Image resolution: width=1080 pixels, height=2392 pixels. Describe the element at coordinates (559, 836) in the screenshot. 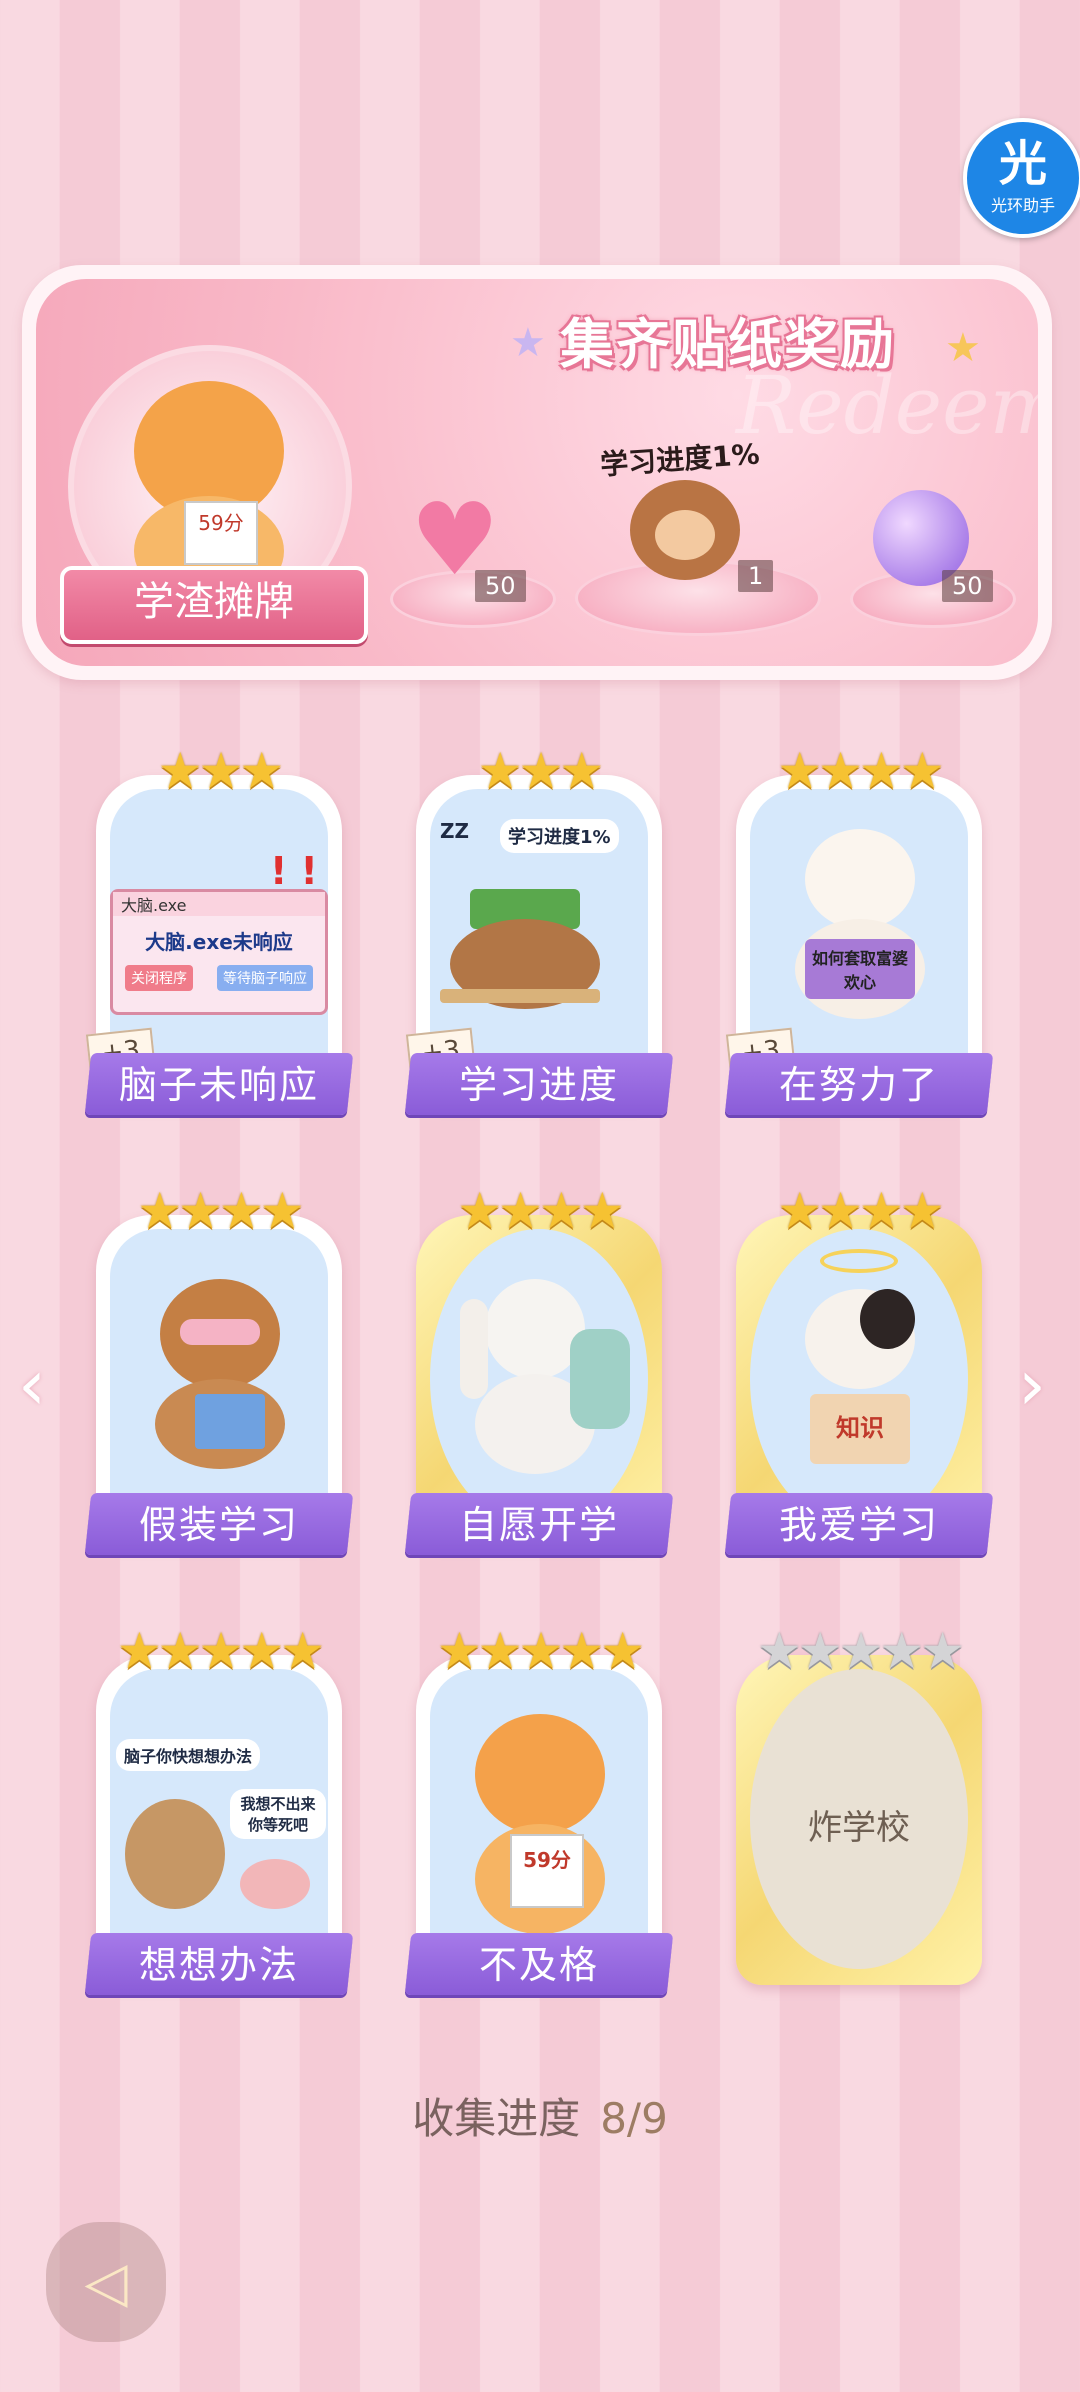

I see `speech-bubble: 学习进度1%` at that location.